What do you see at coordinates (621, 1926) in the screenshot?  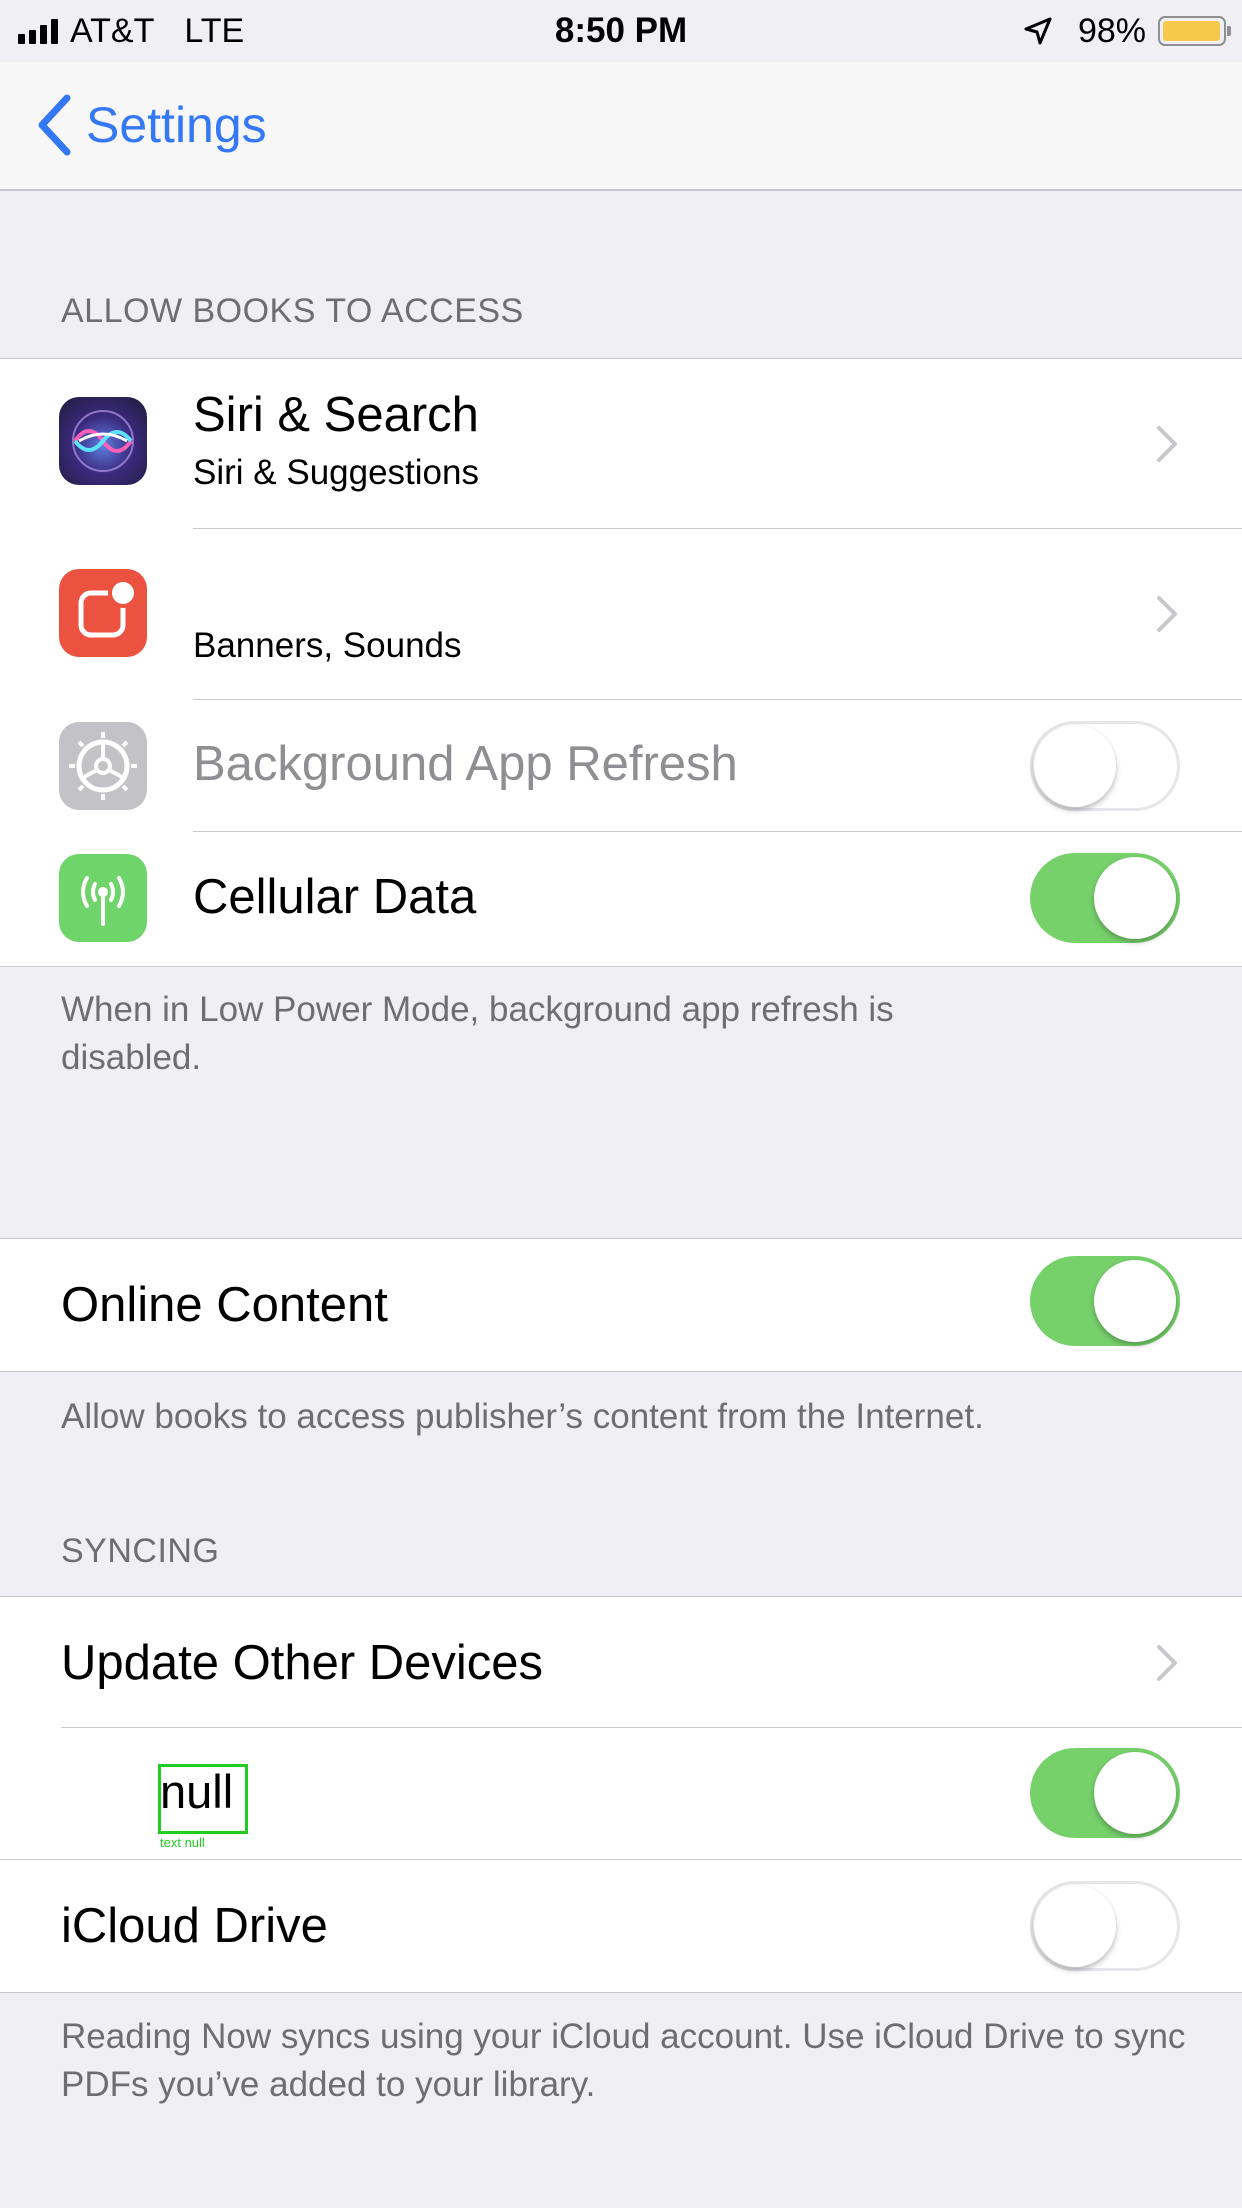 I see `icloud-drive-row: iCloud Drive` at bounding box center [621, 1926].